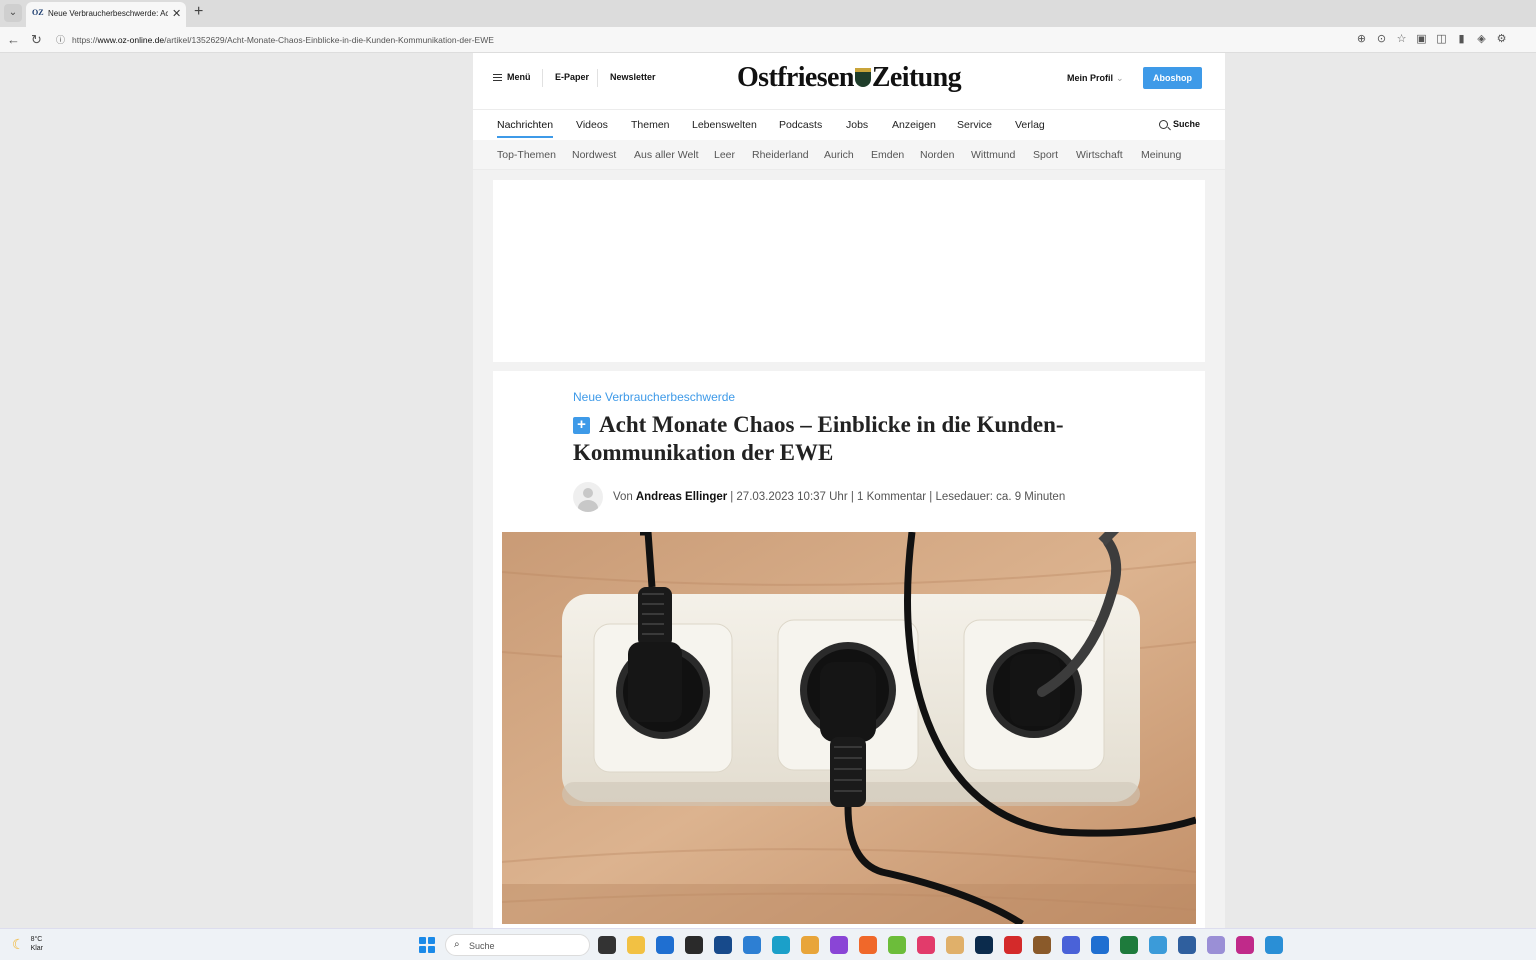 This screenshot has width=1536, height=960. What do you see at coordinates (37, 944) in the screenshot?
I see `weather-text: 8°C Klar` at bounding box center [37, 944].